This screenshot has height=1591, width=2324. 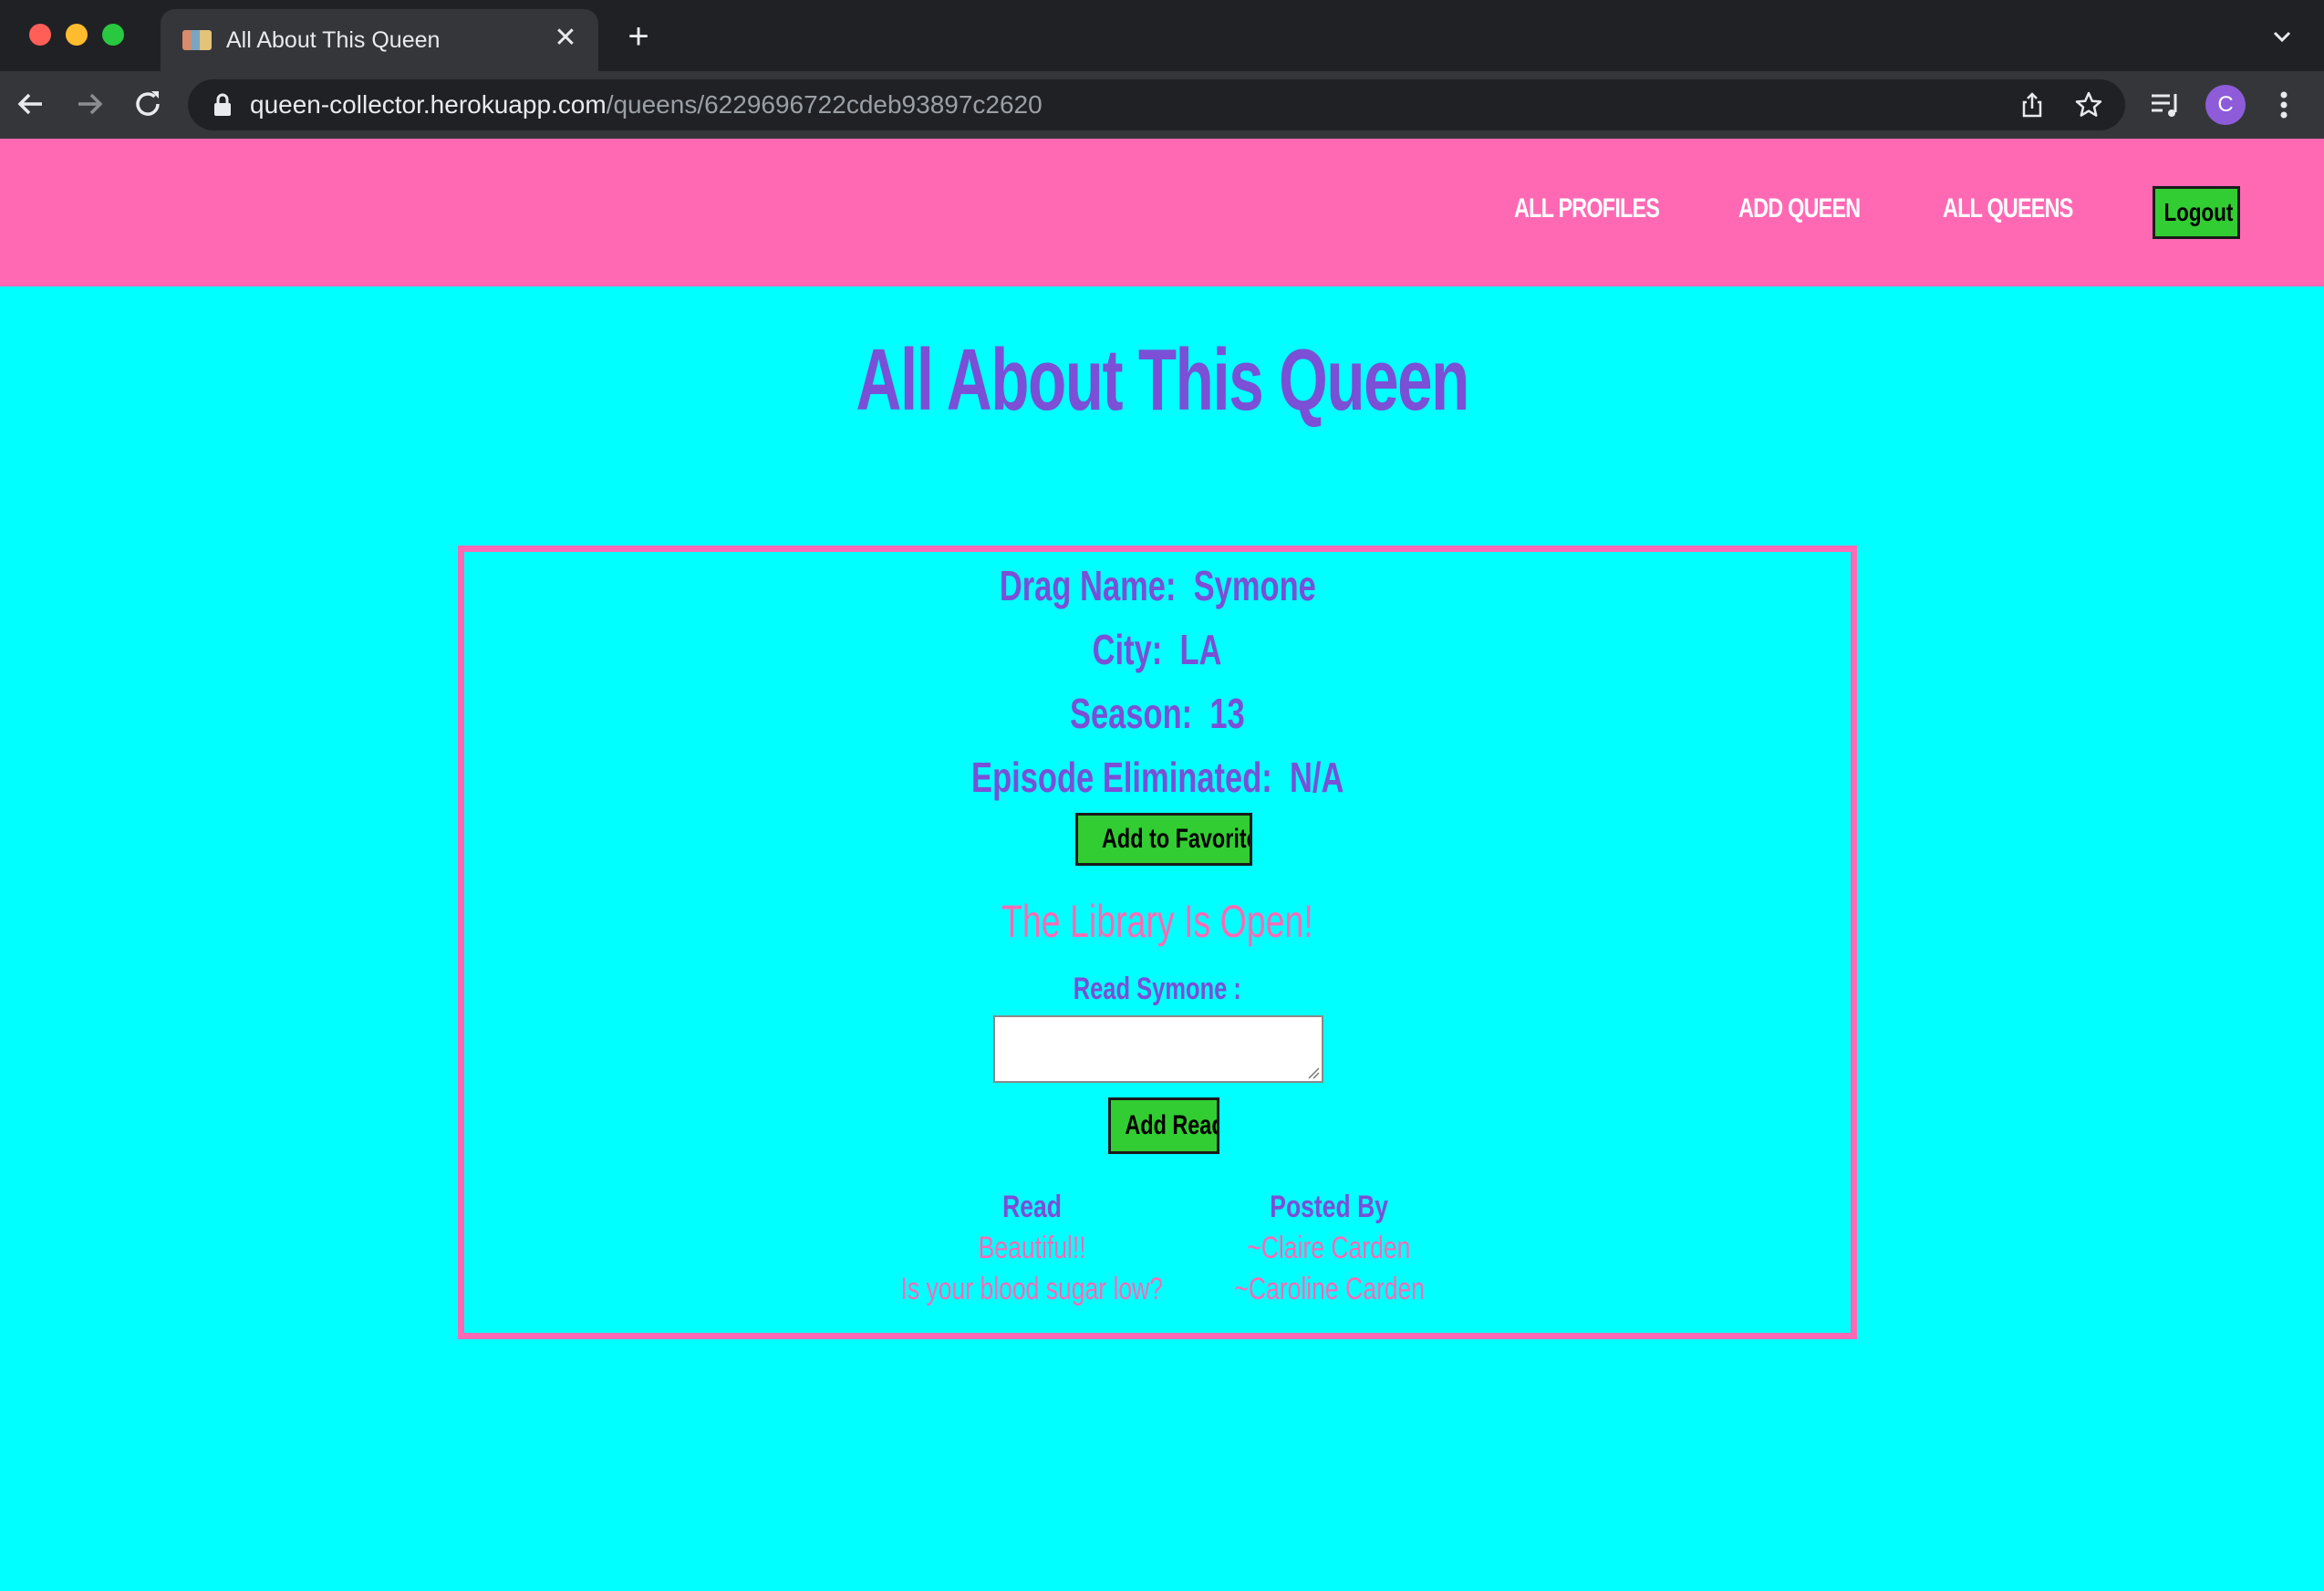 What do you see at coordinates (1032, 1207) in the screenshot?
I see `read-column-header: Read` at bounding box center [1032, 1207].